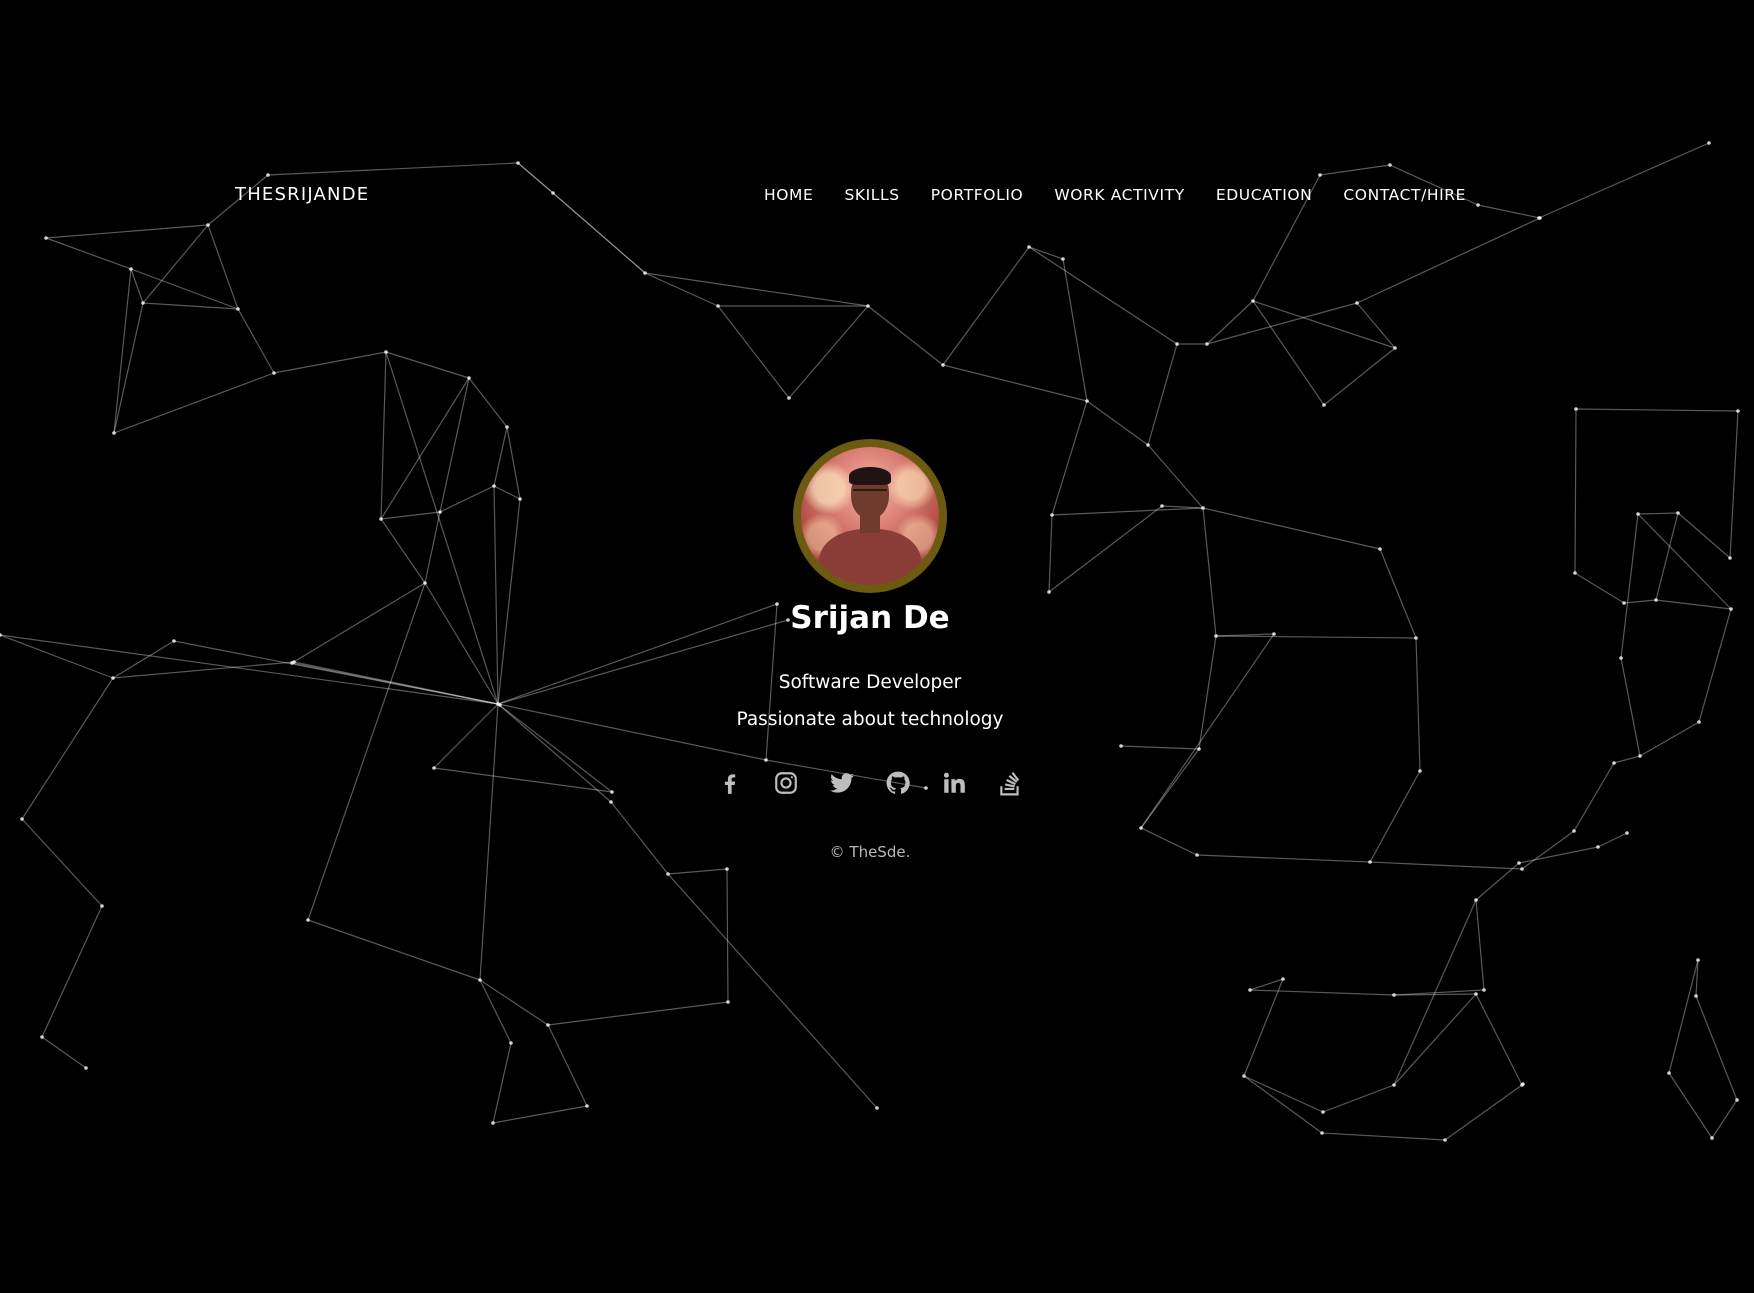  I want to click on linkedin-icon, so click(954, 783).